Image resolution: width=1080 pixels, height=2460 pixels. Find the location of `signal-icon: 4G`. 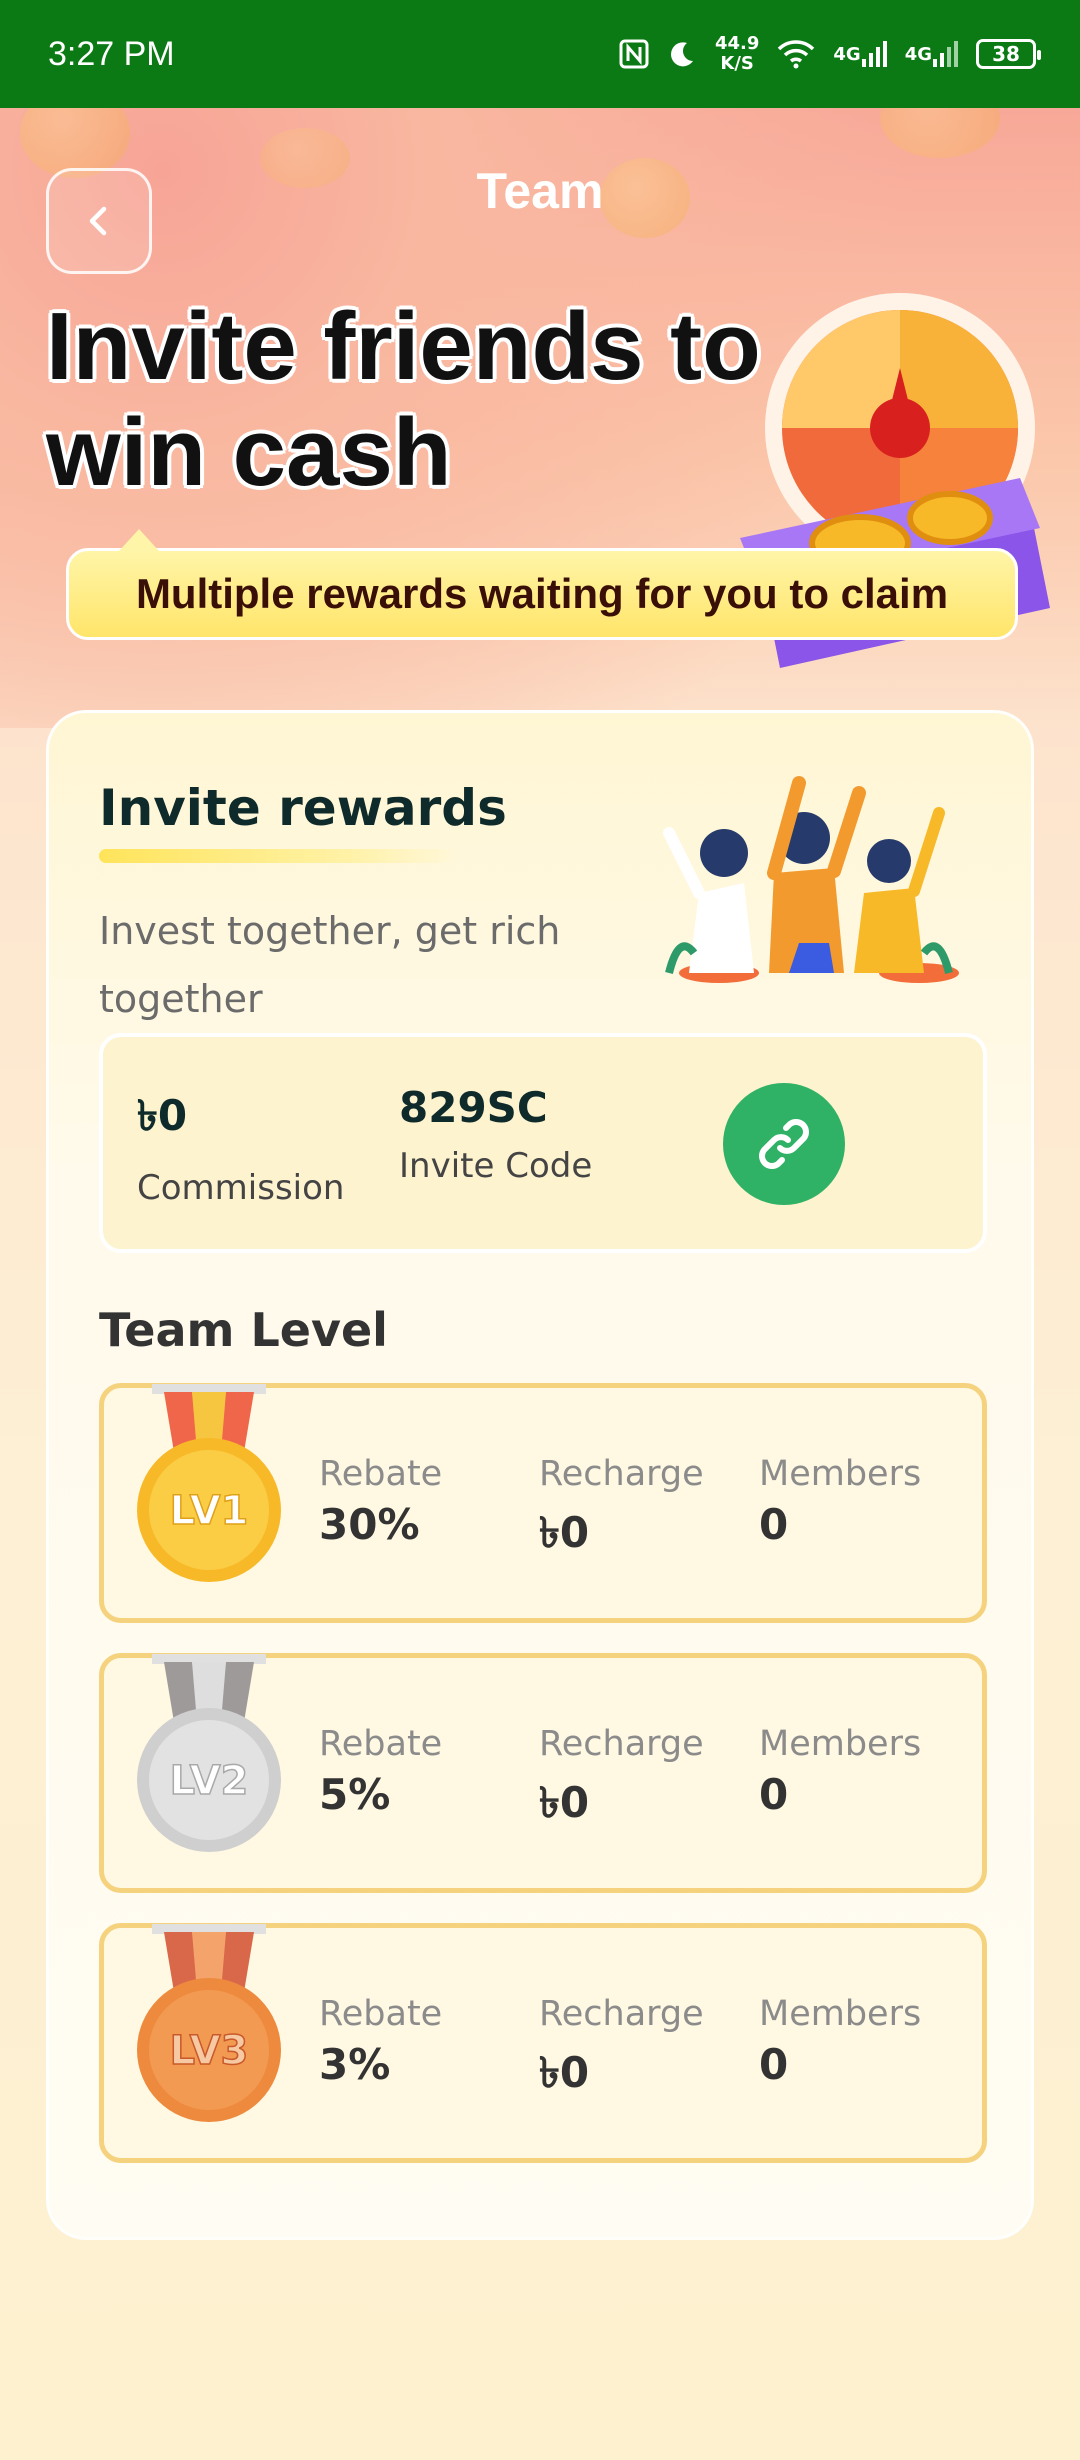

signal-icon: 4G is located at coordinates (860, 54).